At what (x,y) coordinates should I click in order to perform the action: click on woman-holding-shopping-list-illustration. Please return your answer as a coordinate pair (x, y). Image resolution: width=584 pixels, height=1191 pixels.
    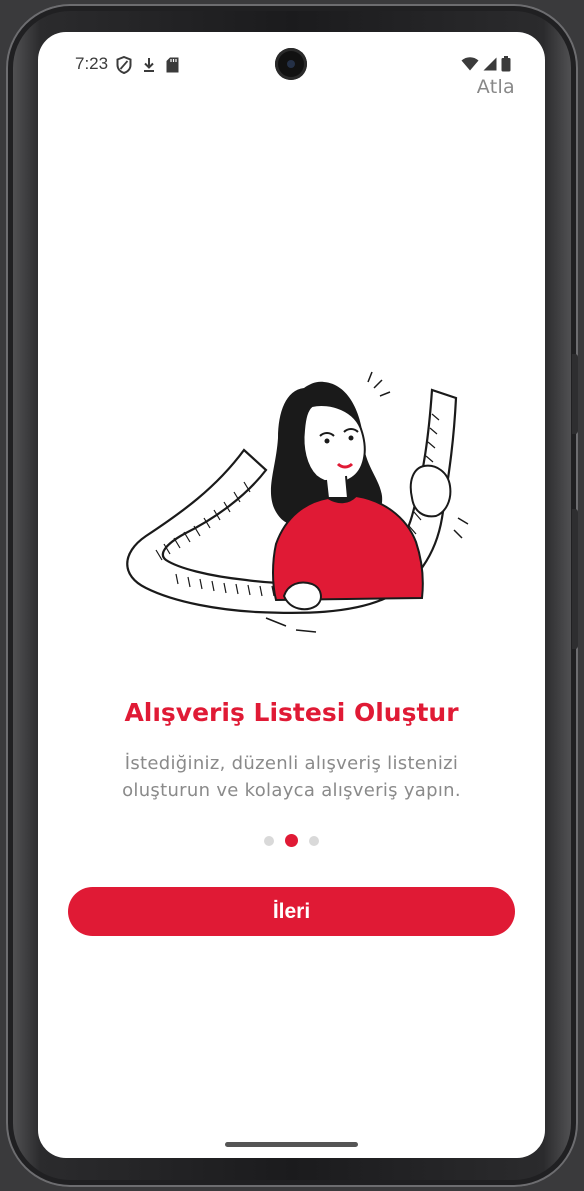
    Looking at the image, I should click on (297, 502).